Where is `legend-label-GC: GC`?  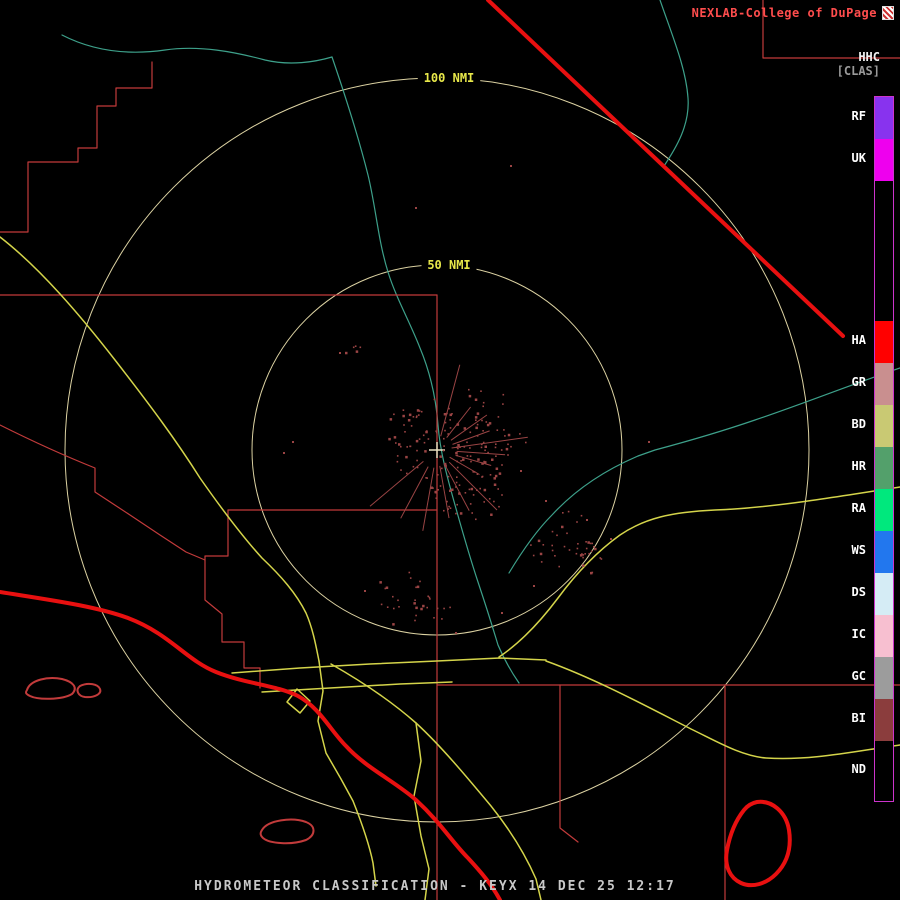 legend-label-GC: GC is located at coordinates (858, 676).